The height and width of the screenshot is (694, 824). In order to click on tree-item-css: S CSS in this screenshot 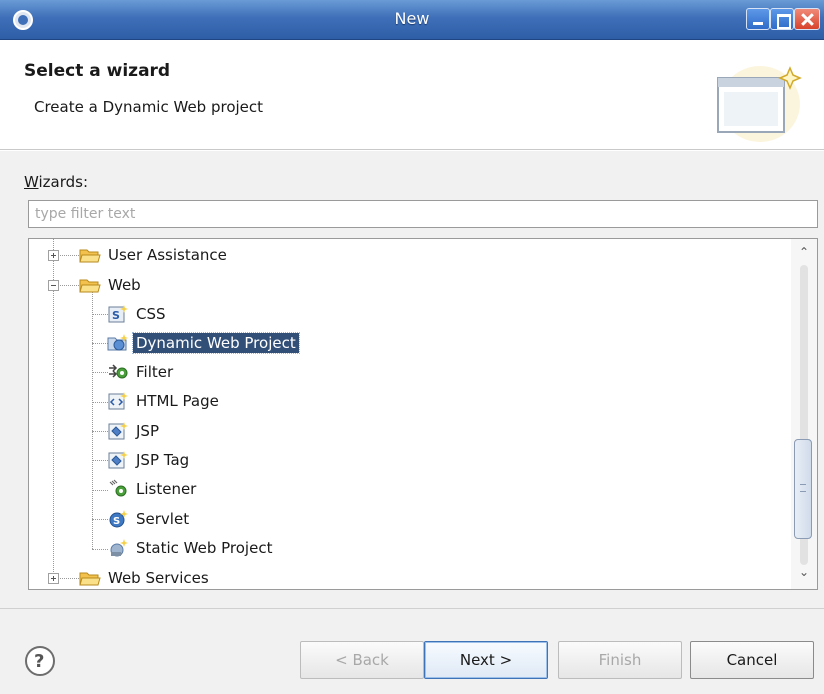, I will do `click(138, 314)`.